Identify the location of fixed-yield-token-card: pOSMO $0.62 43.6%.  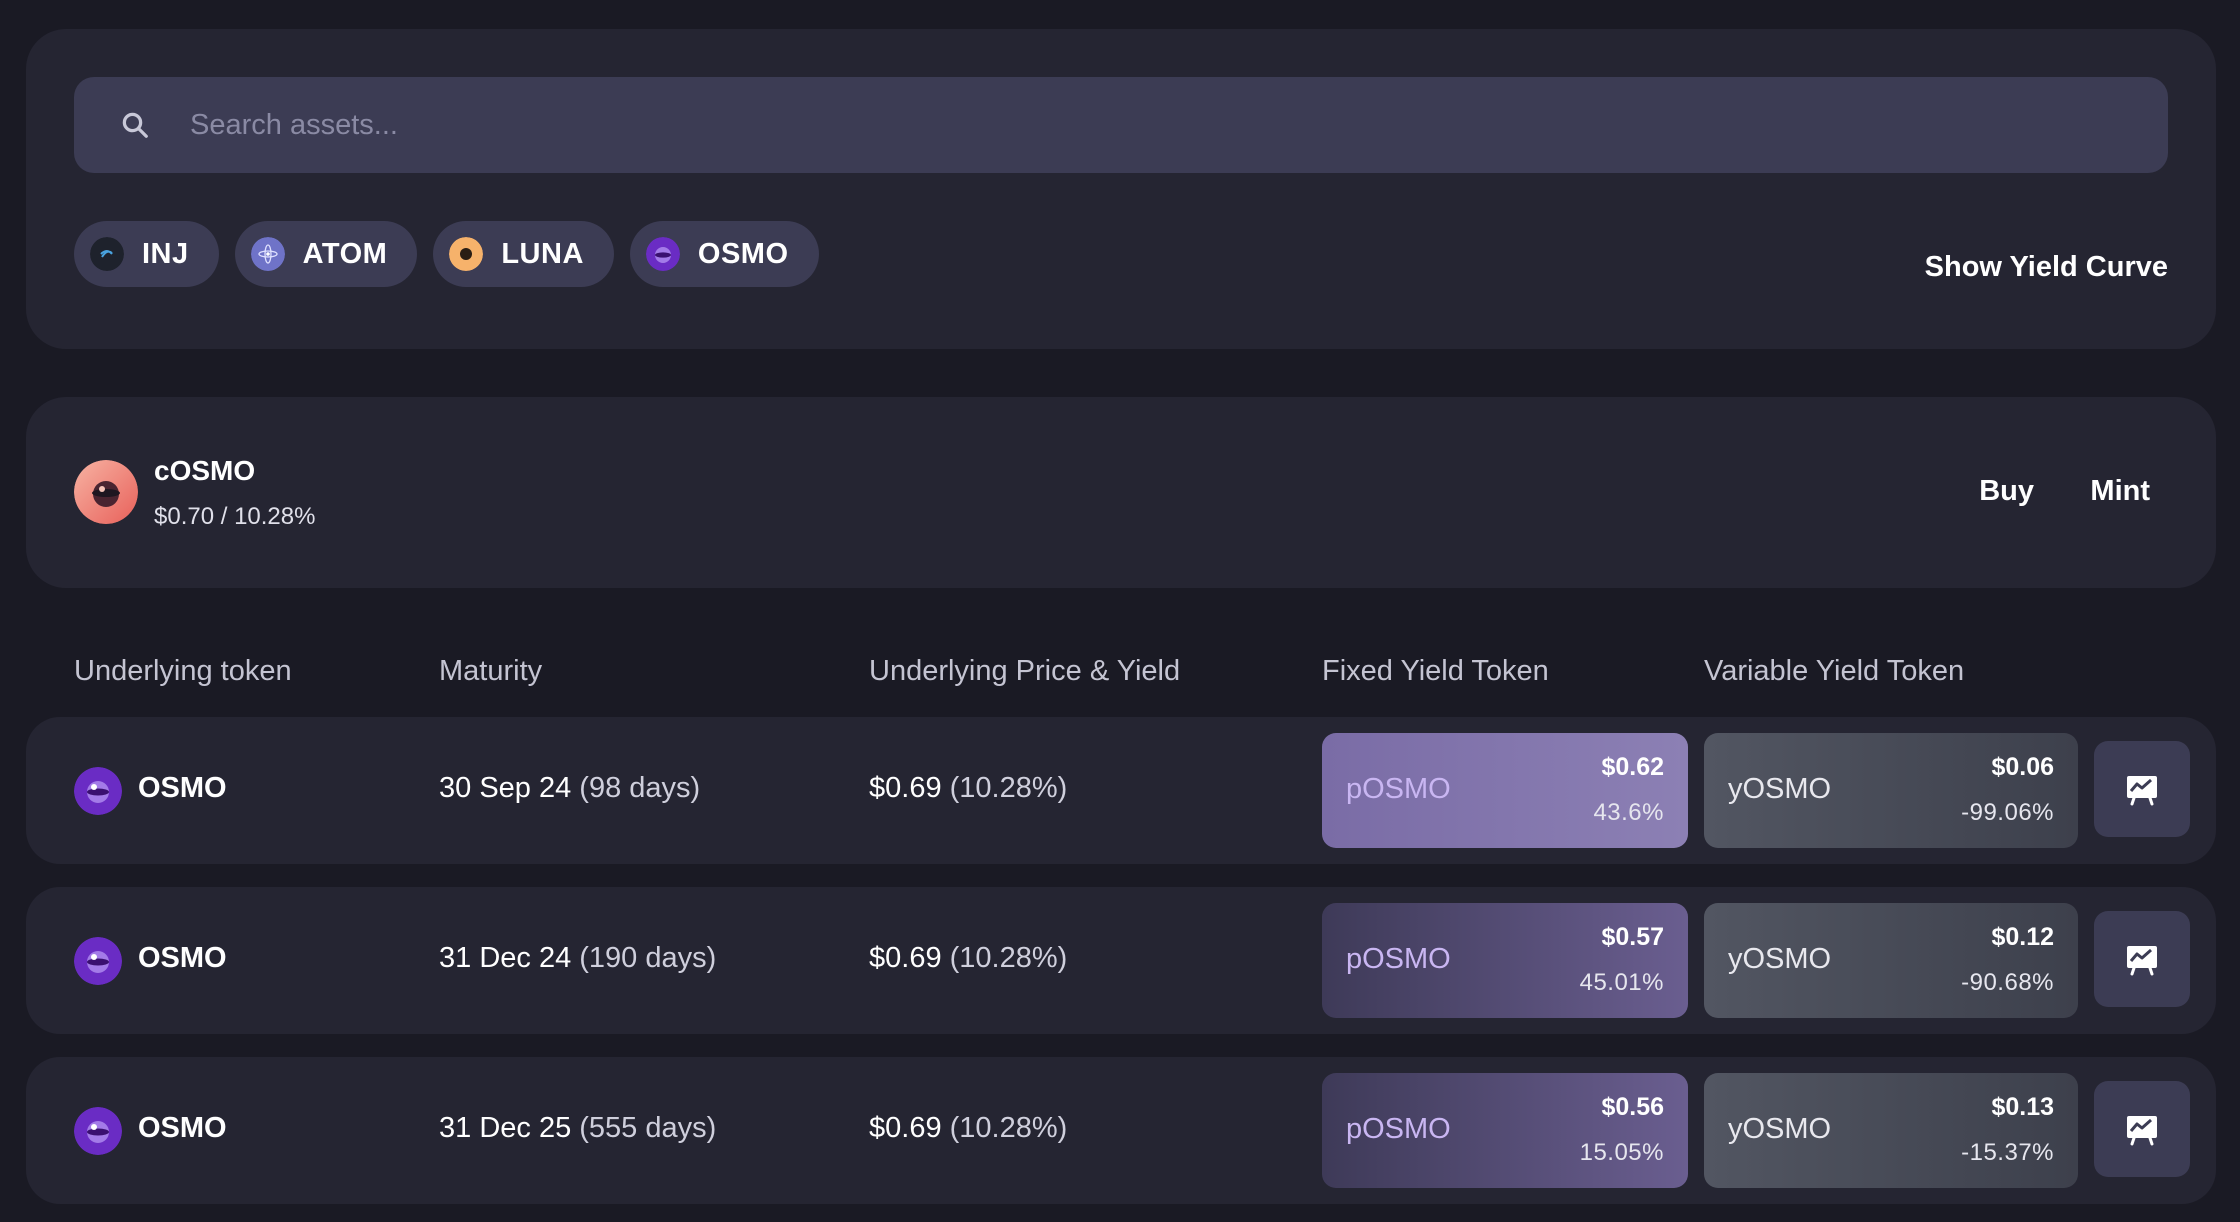
(1505, 790).